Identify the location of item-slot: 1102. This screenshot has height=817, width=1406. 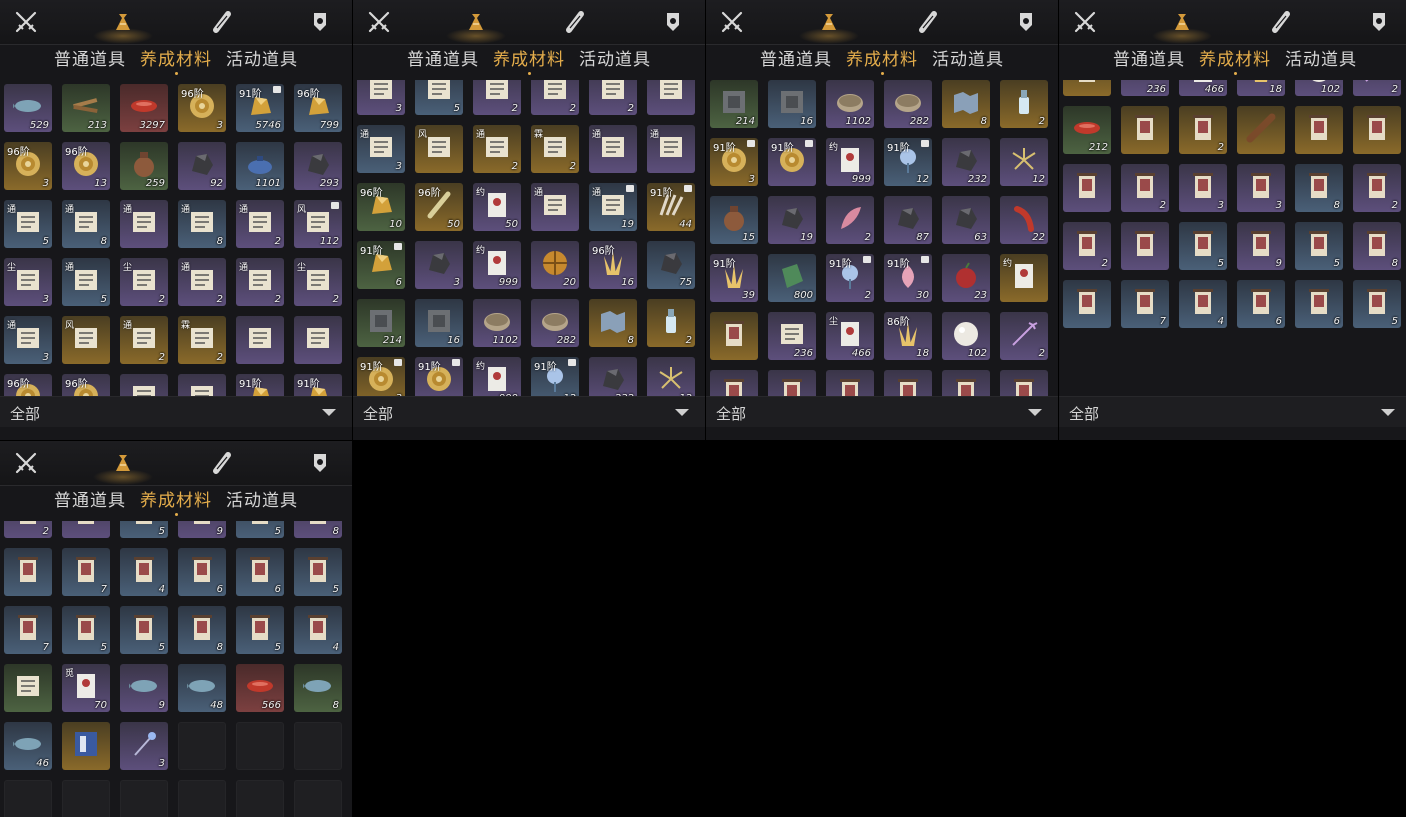
(497, 323).